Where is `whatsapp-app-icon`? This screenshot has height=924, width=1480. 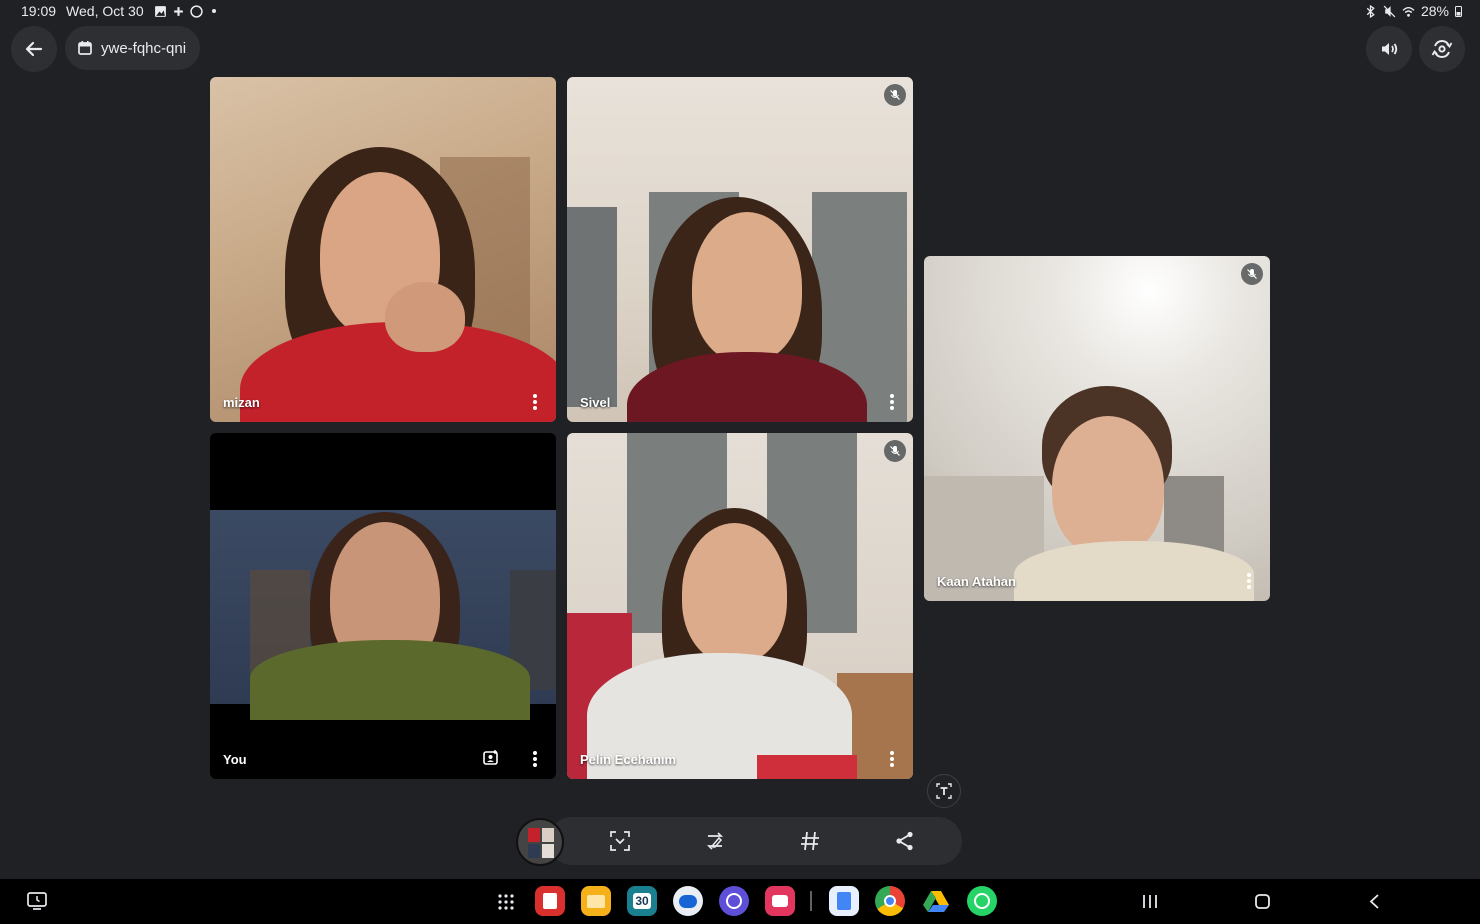 whatsapp-app-icon is located at coordinates (982, 901).